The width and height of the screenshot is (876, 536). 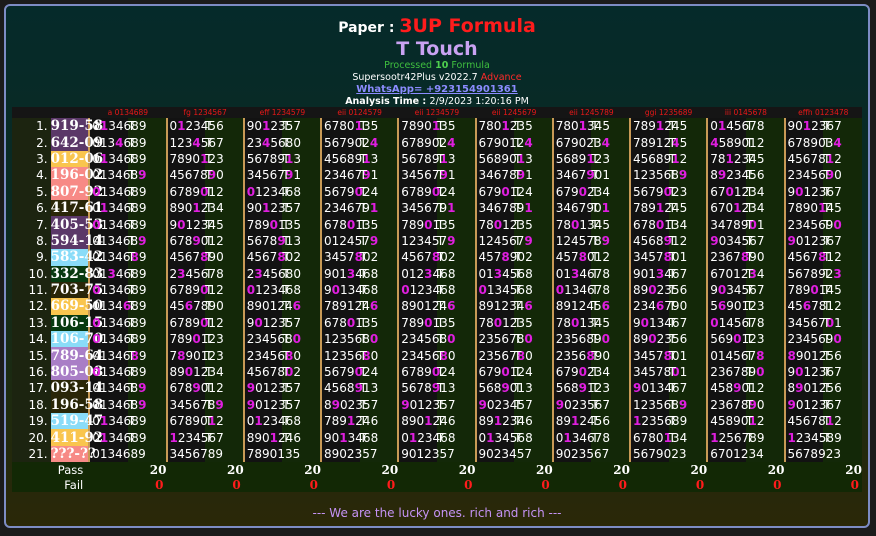 I want to click on edition: Advance, so click(x=501, y=77).